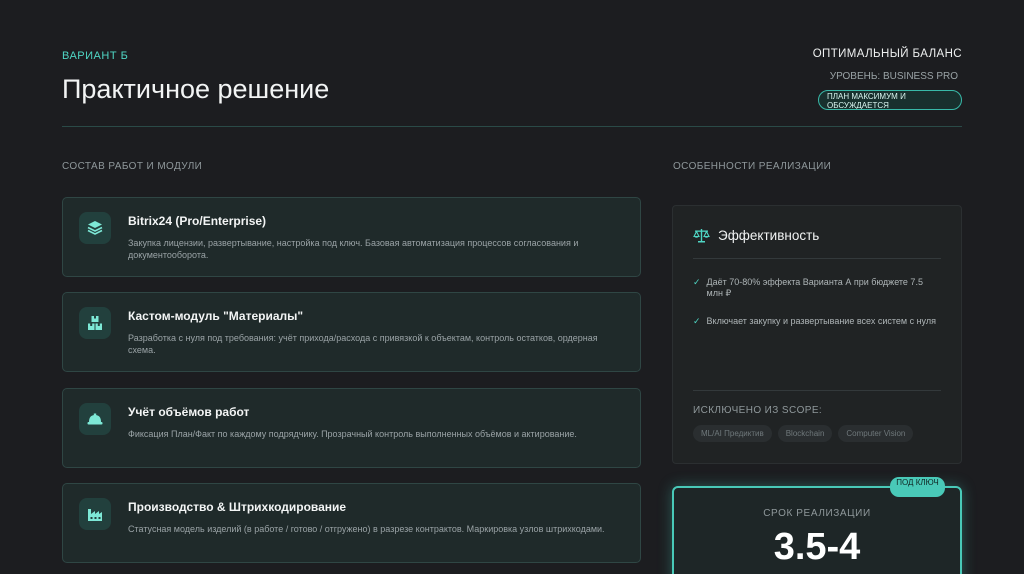 Image resolution: width=1024 pixels, height=574 pixels. What do you see at coordinates (189, 412) in the screenshot?
I see `module-title: Учёт объёмов работ` at bounding box center [189, 412].